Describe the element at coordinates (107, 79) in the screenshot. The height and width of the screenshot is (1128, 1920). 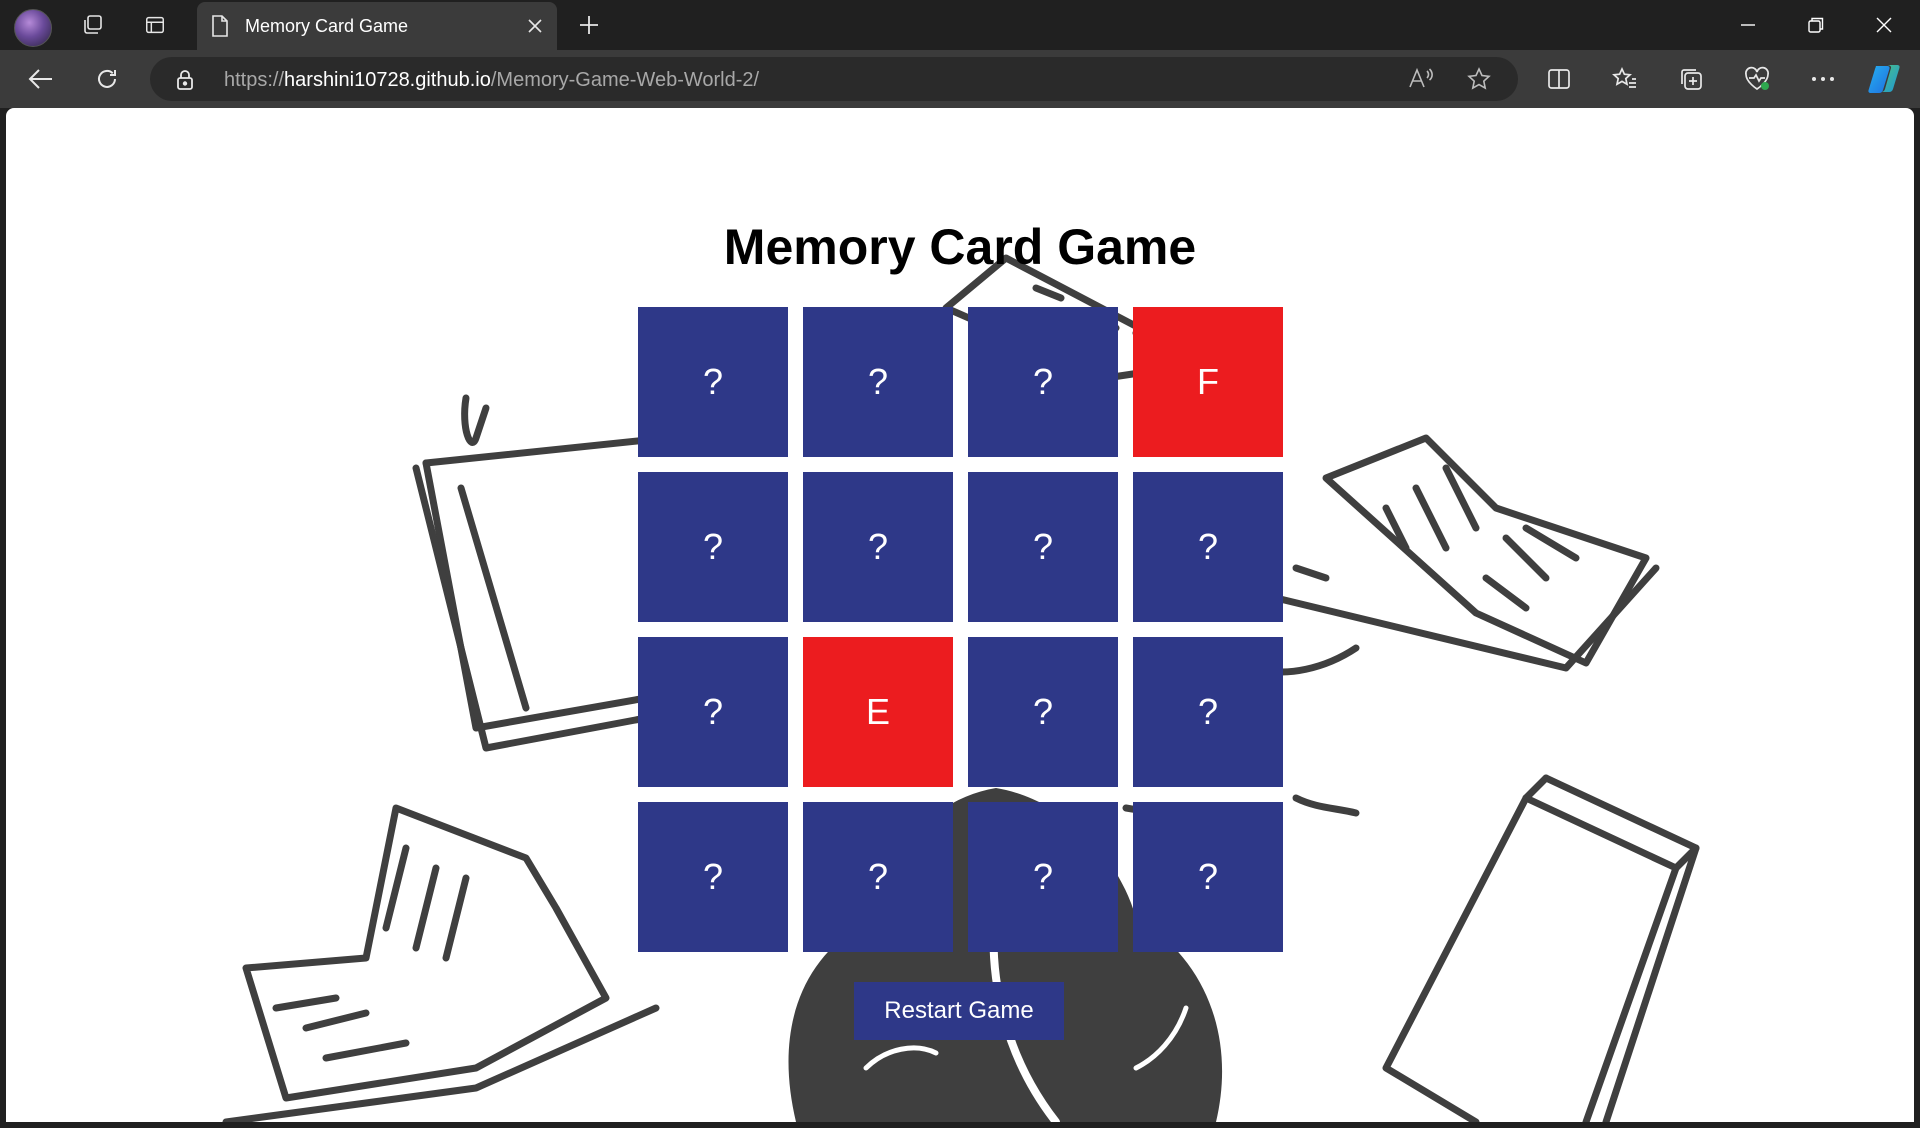
I see `refresh-icon` at that location.